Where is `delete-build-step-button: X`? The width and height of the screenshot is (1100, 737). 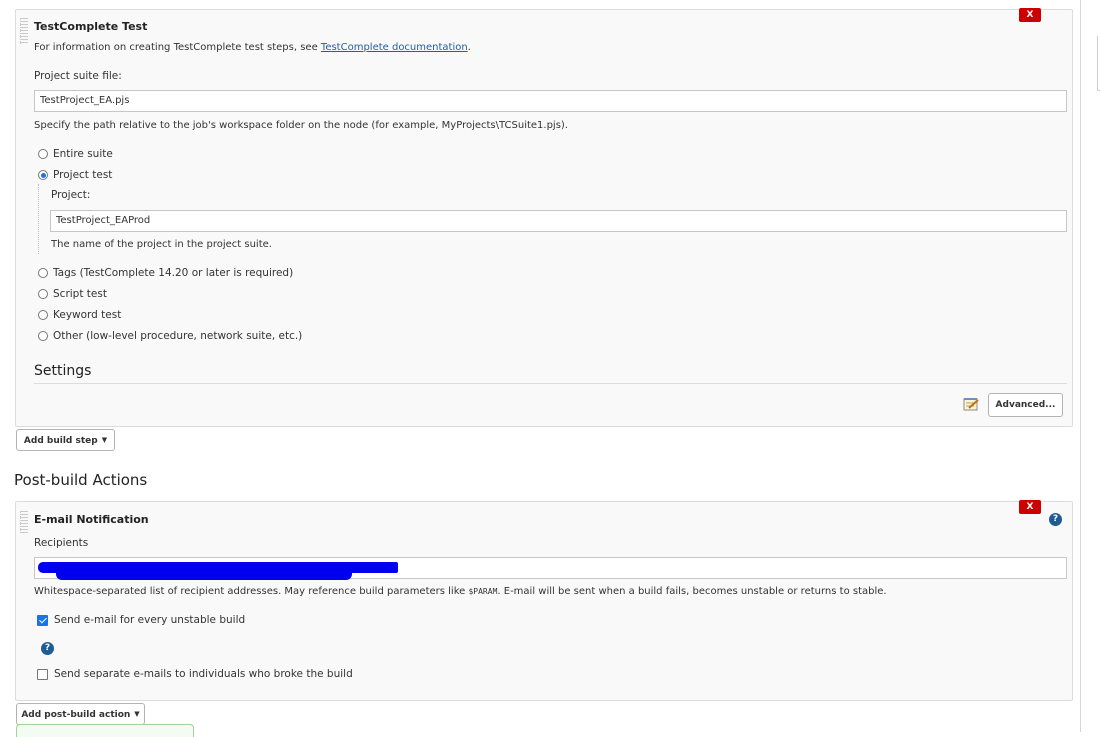
delete-build-step-button: X is located at coordinates (1030, 15).